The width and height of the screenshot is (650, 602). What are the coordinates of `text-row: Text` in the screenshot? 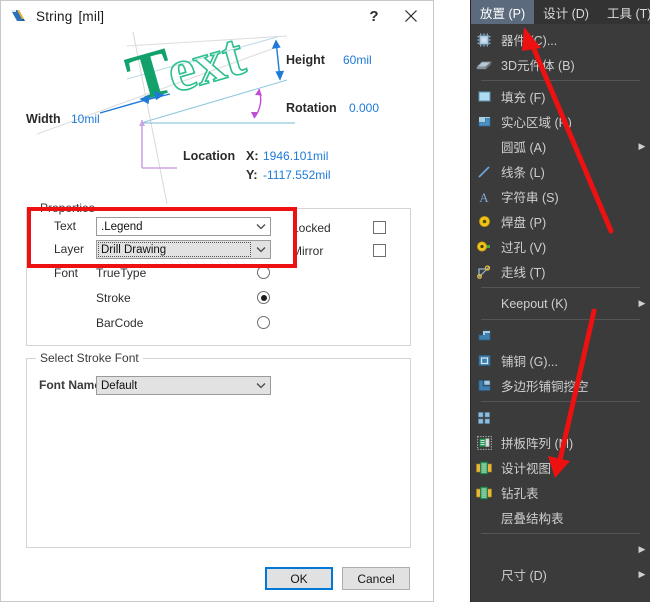 It's located at (76, 226).